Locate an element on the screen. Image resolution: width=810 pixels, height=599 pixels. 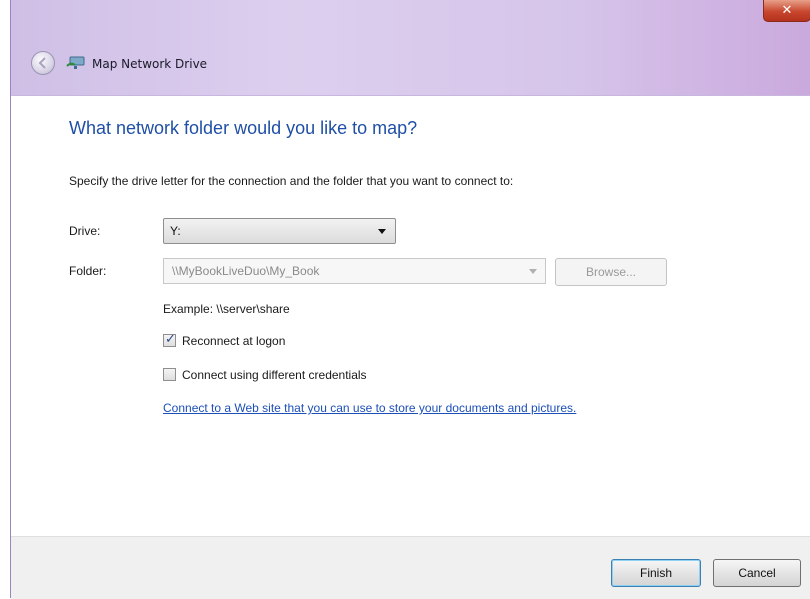
checkmark-icon: ✓ is located at coordinates (170, 338).